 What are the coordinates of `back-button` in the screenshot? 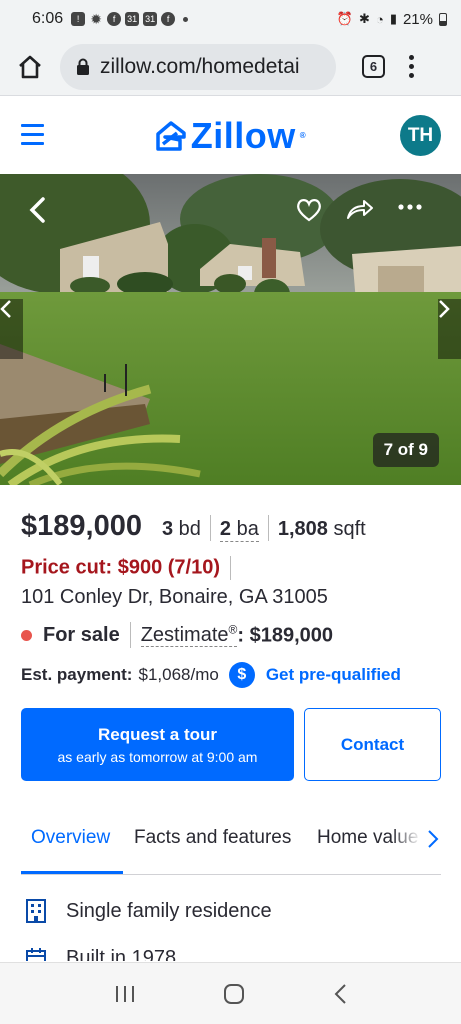 It's located at (41, 211).